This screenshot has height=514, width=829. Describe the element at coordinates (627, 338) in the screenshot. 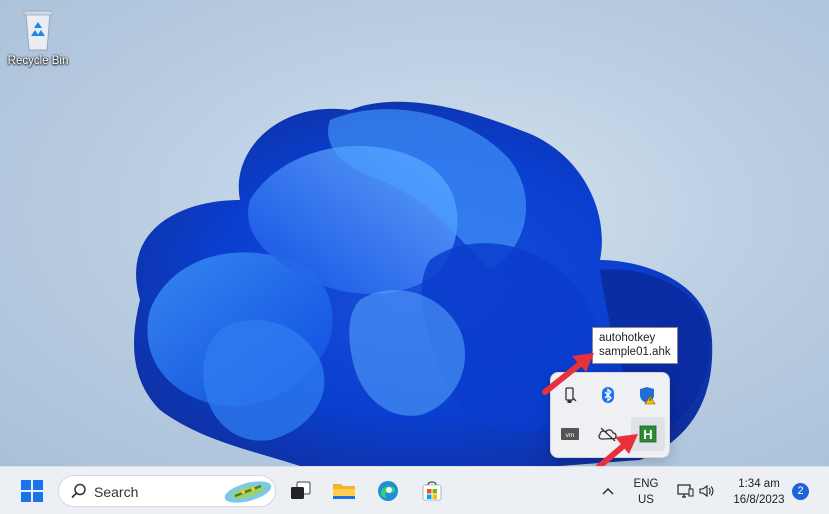

I see `tooltip-line-1: autohotkey` at that location.